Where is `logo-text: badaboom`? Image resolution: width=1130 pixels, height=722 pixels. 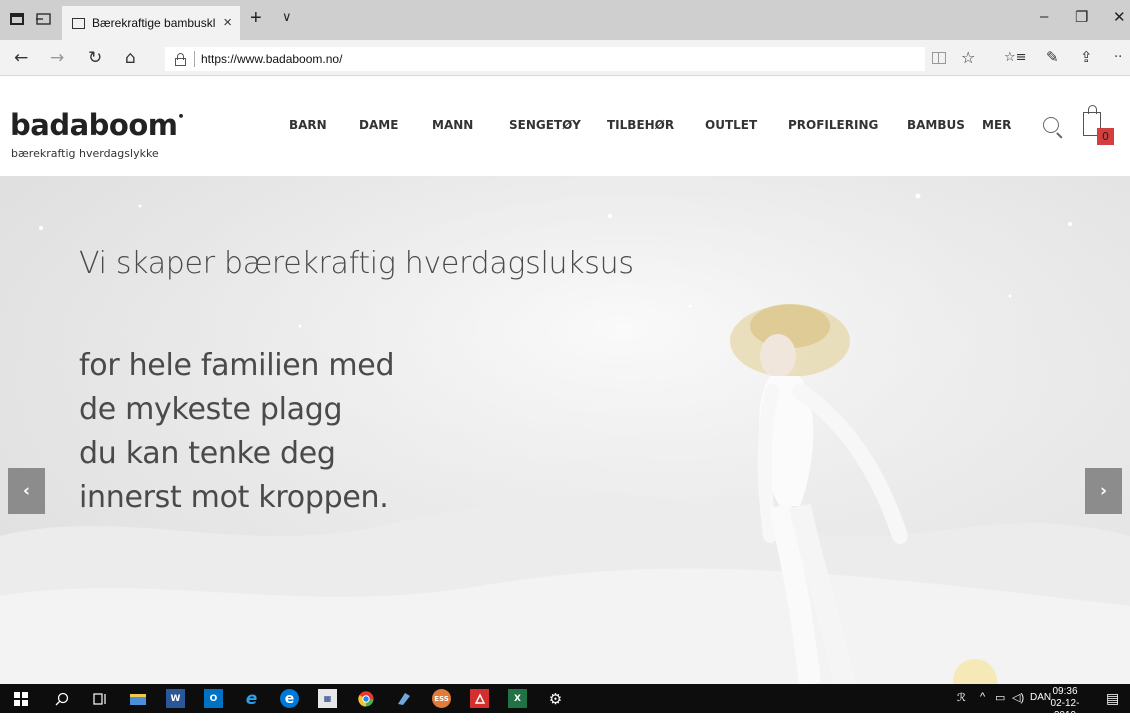 logo-text: badaboom is located at coordinates (94, 125).